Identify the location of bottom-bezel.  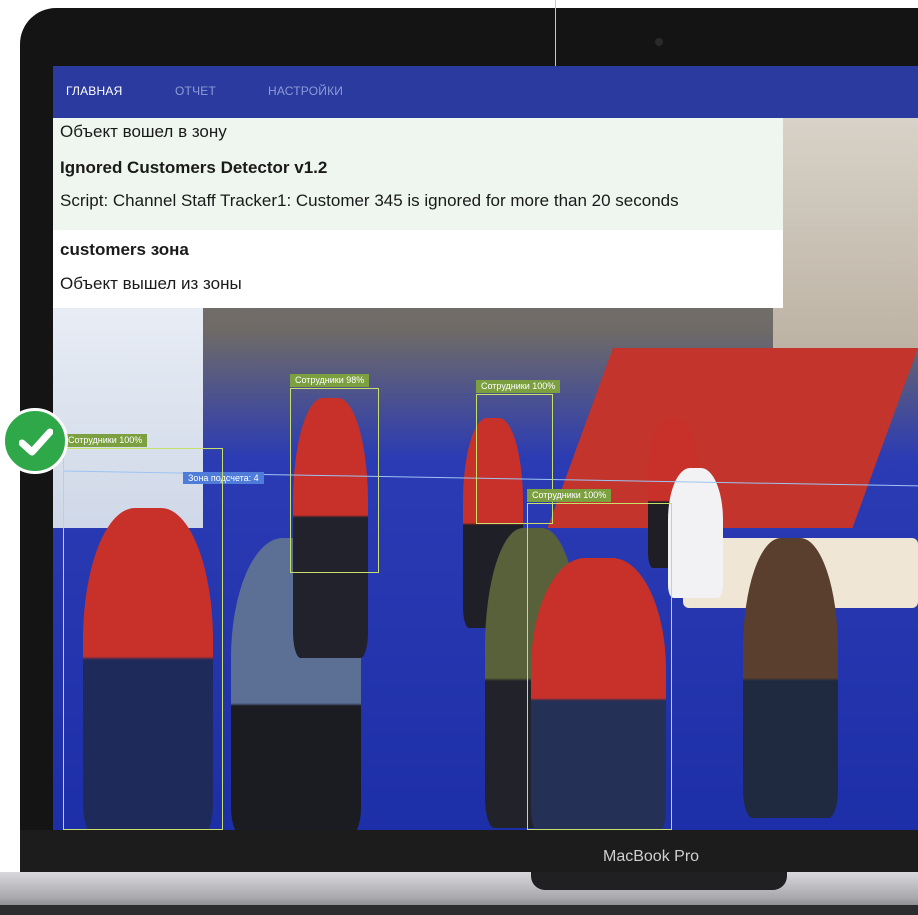
(469, 851).